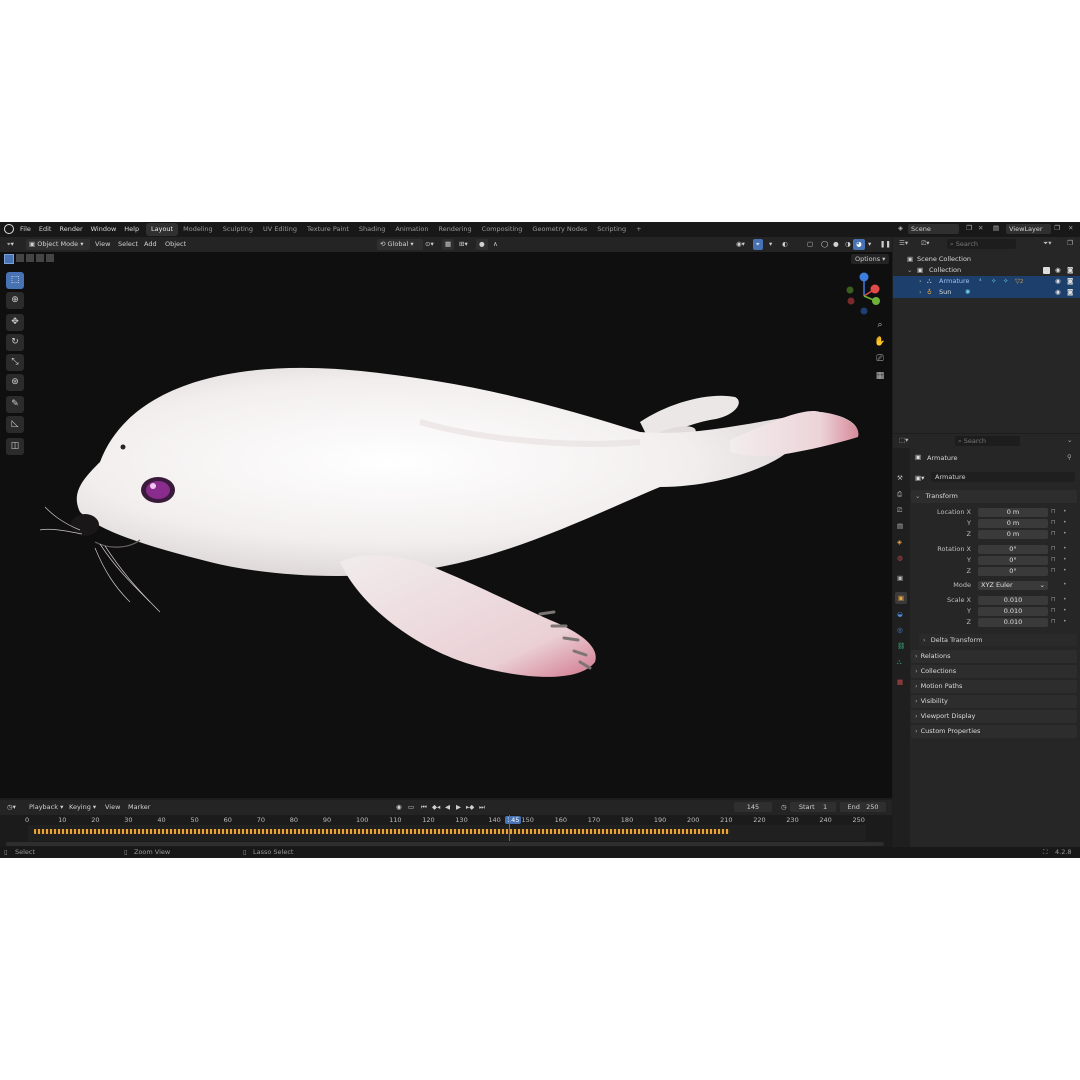  Describe the element at coordinates (869, 244) in the screenshot. I see `shading-options-icon: ▾` at that location.